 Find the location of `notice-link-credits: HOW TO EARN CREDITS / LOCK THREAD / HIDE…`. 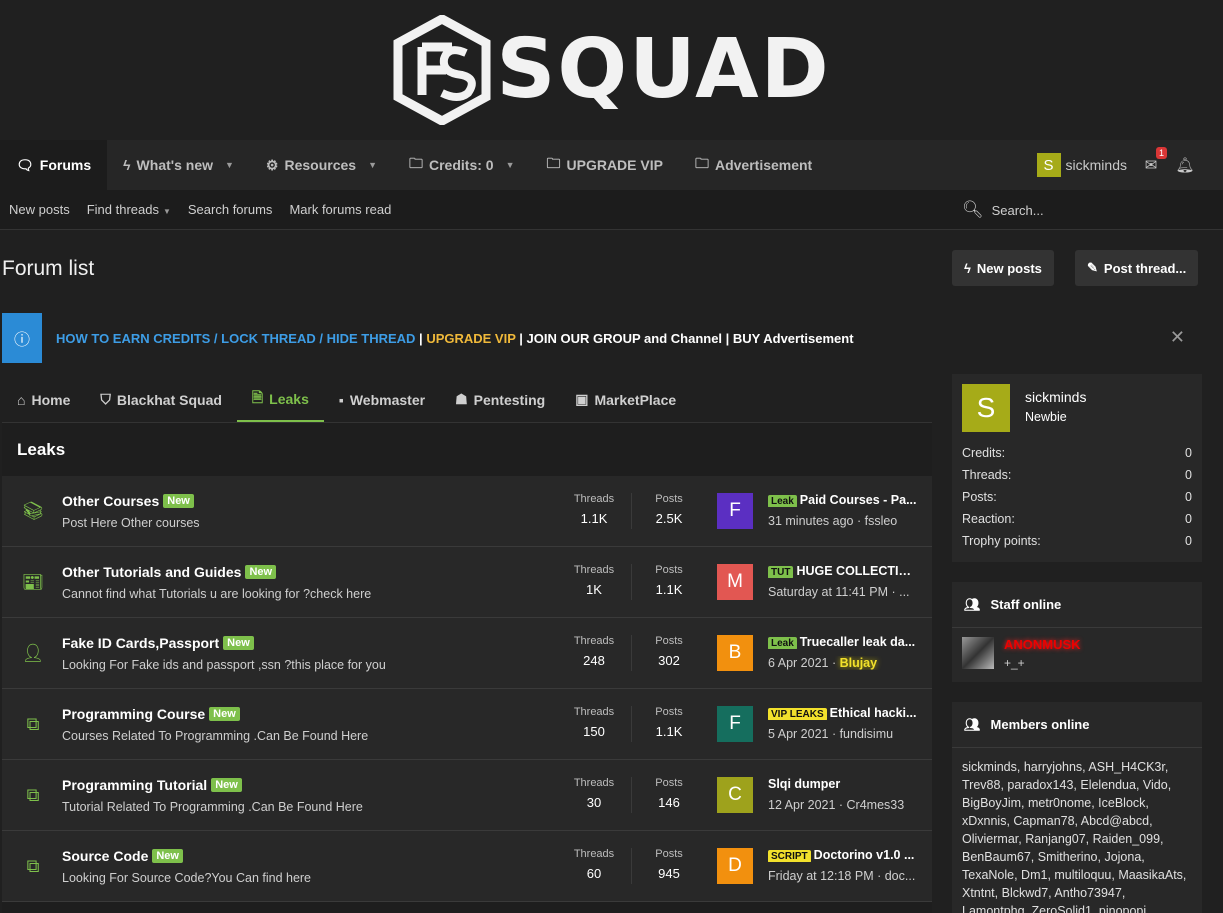

notice-link-credits: HOW TO EARN CREDITS / LOCK THREAD / HIDE… is located at coordinates (235, 338).